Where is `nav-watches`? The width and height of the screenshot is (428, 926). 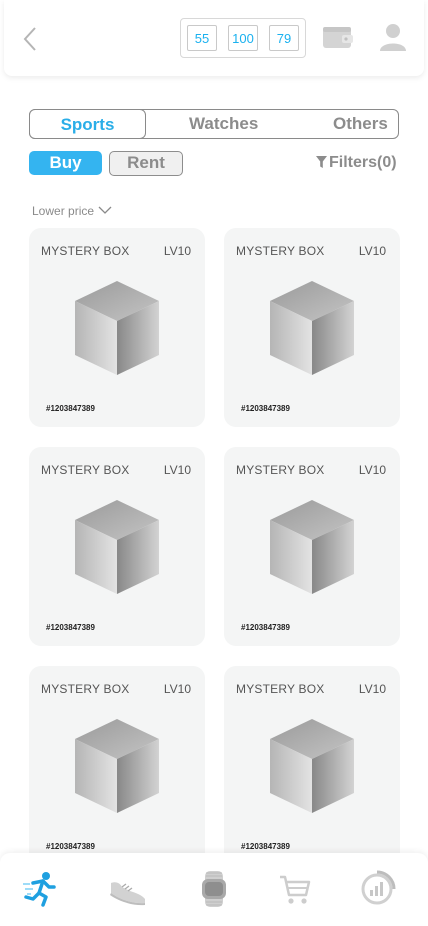 nav-watches is located at coordinates (214, 889).